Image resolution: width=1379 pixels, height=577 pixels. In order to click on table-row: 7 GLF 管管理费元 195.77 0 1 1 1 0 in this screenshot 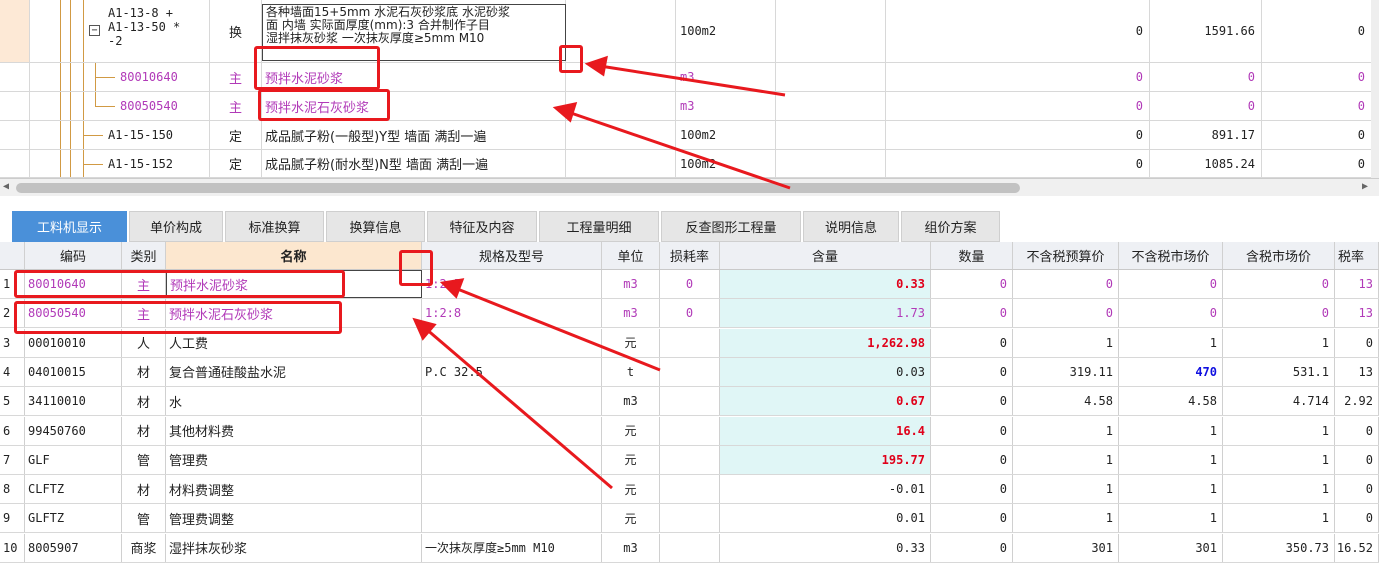, I will do `click(689, 460)`.